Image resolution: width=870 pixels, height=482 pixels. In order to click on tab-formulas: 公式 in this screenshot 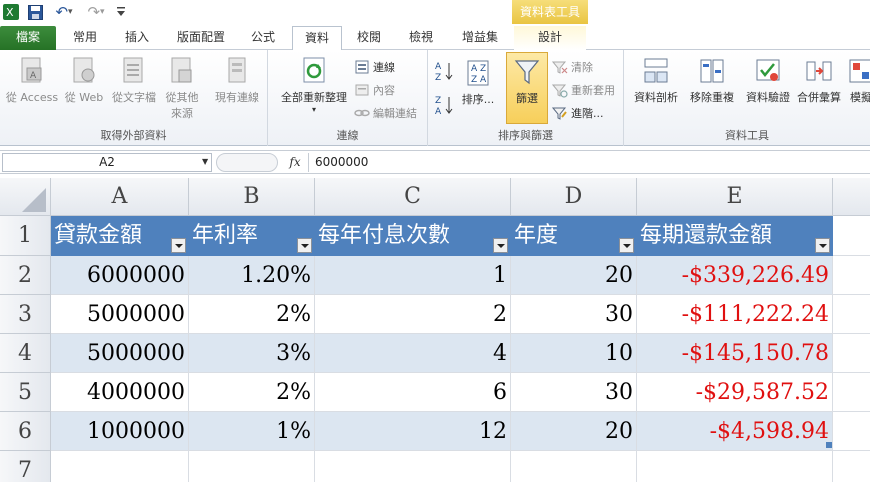, I will do `click(263, 38)`.